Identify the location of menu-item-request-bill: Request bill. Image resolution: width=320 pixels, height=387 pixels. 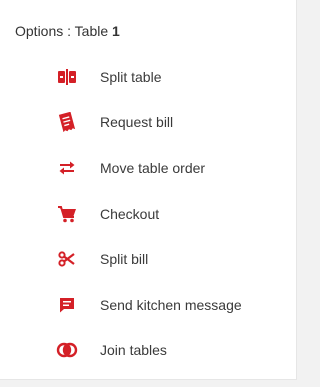
(148, 123).